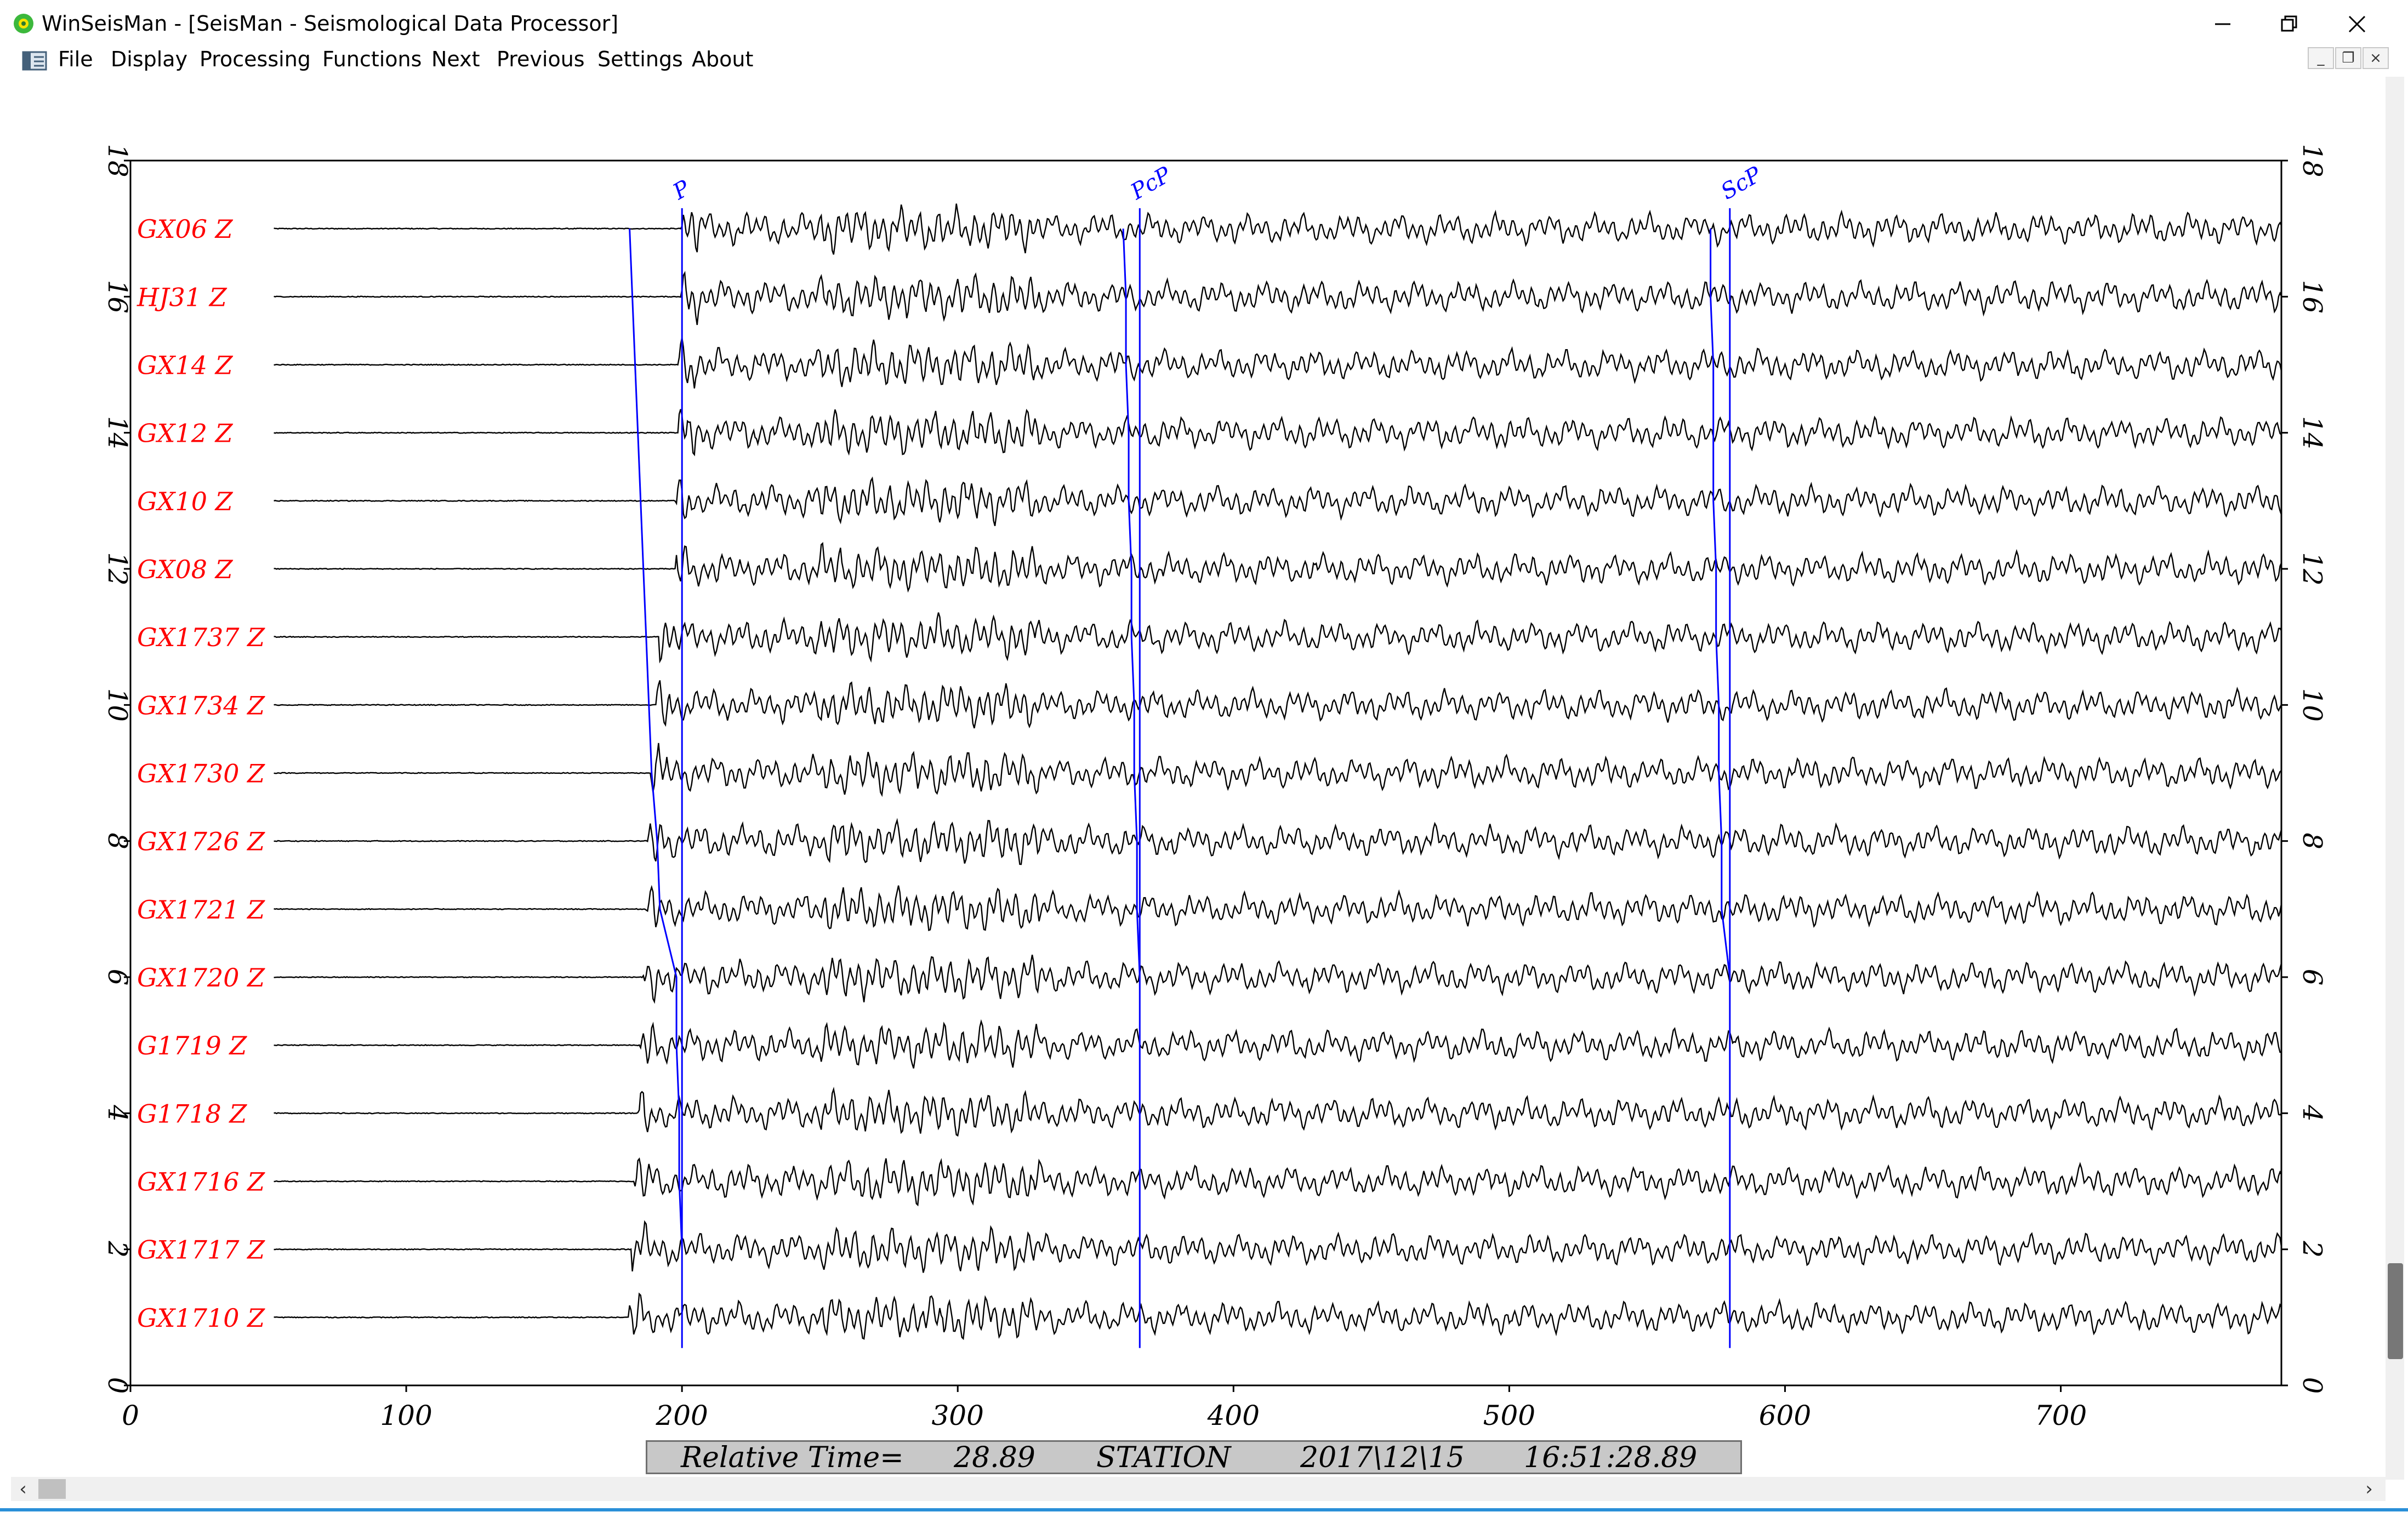 The height and width of the screenshot is (1529, 2408). Describe the element at coordinates (994, 1457) in the screenshot. I see `relative-time-value: 28.89` at that location.